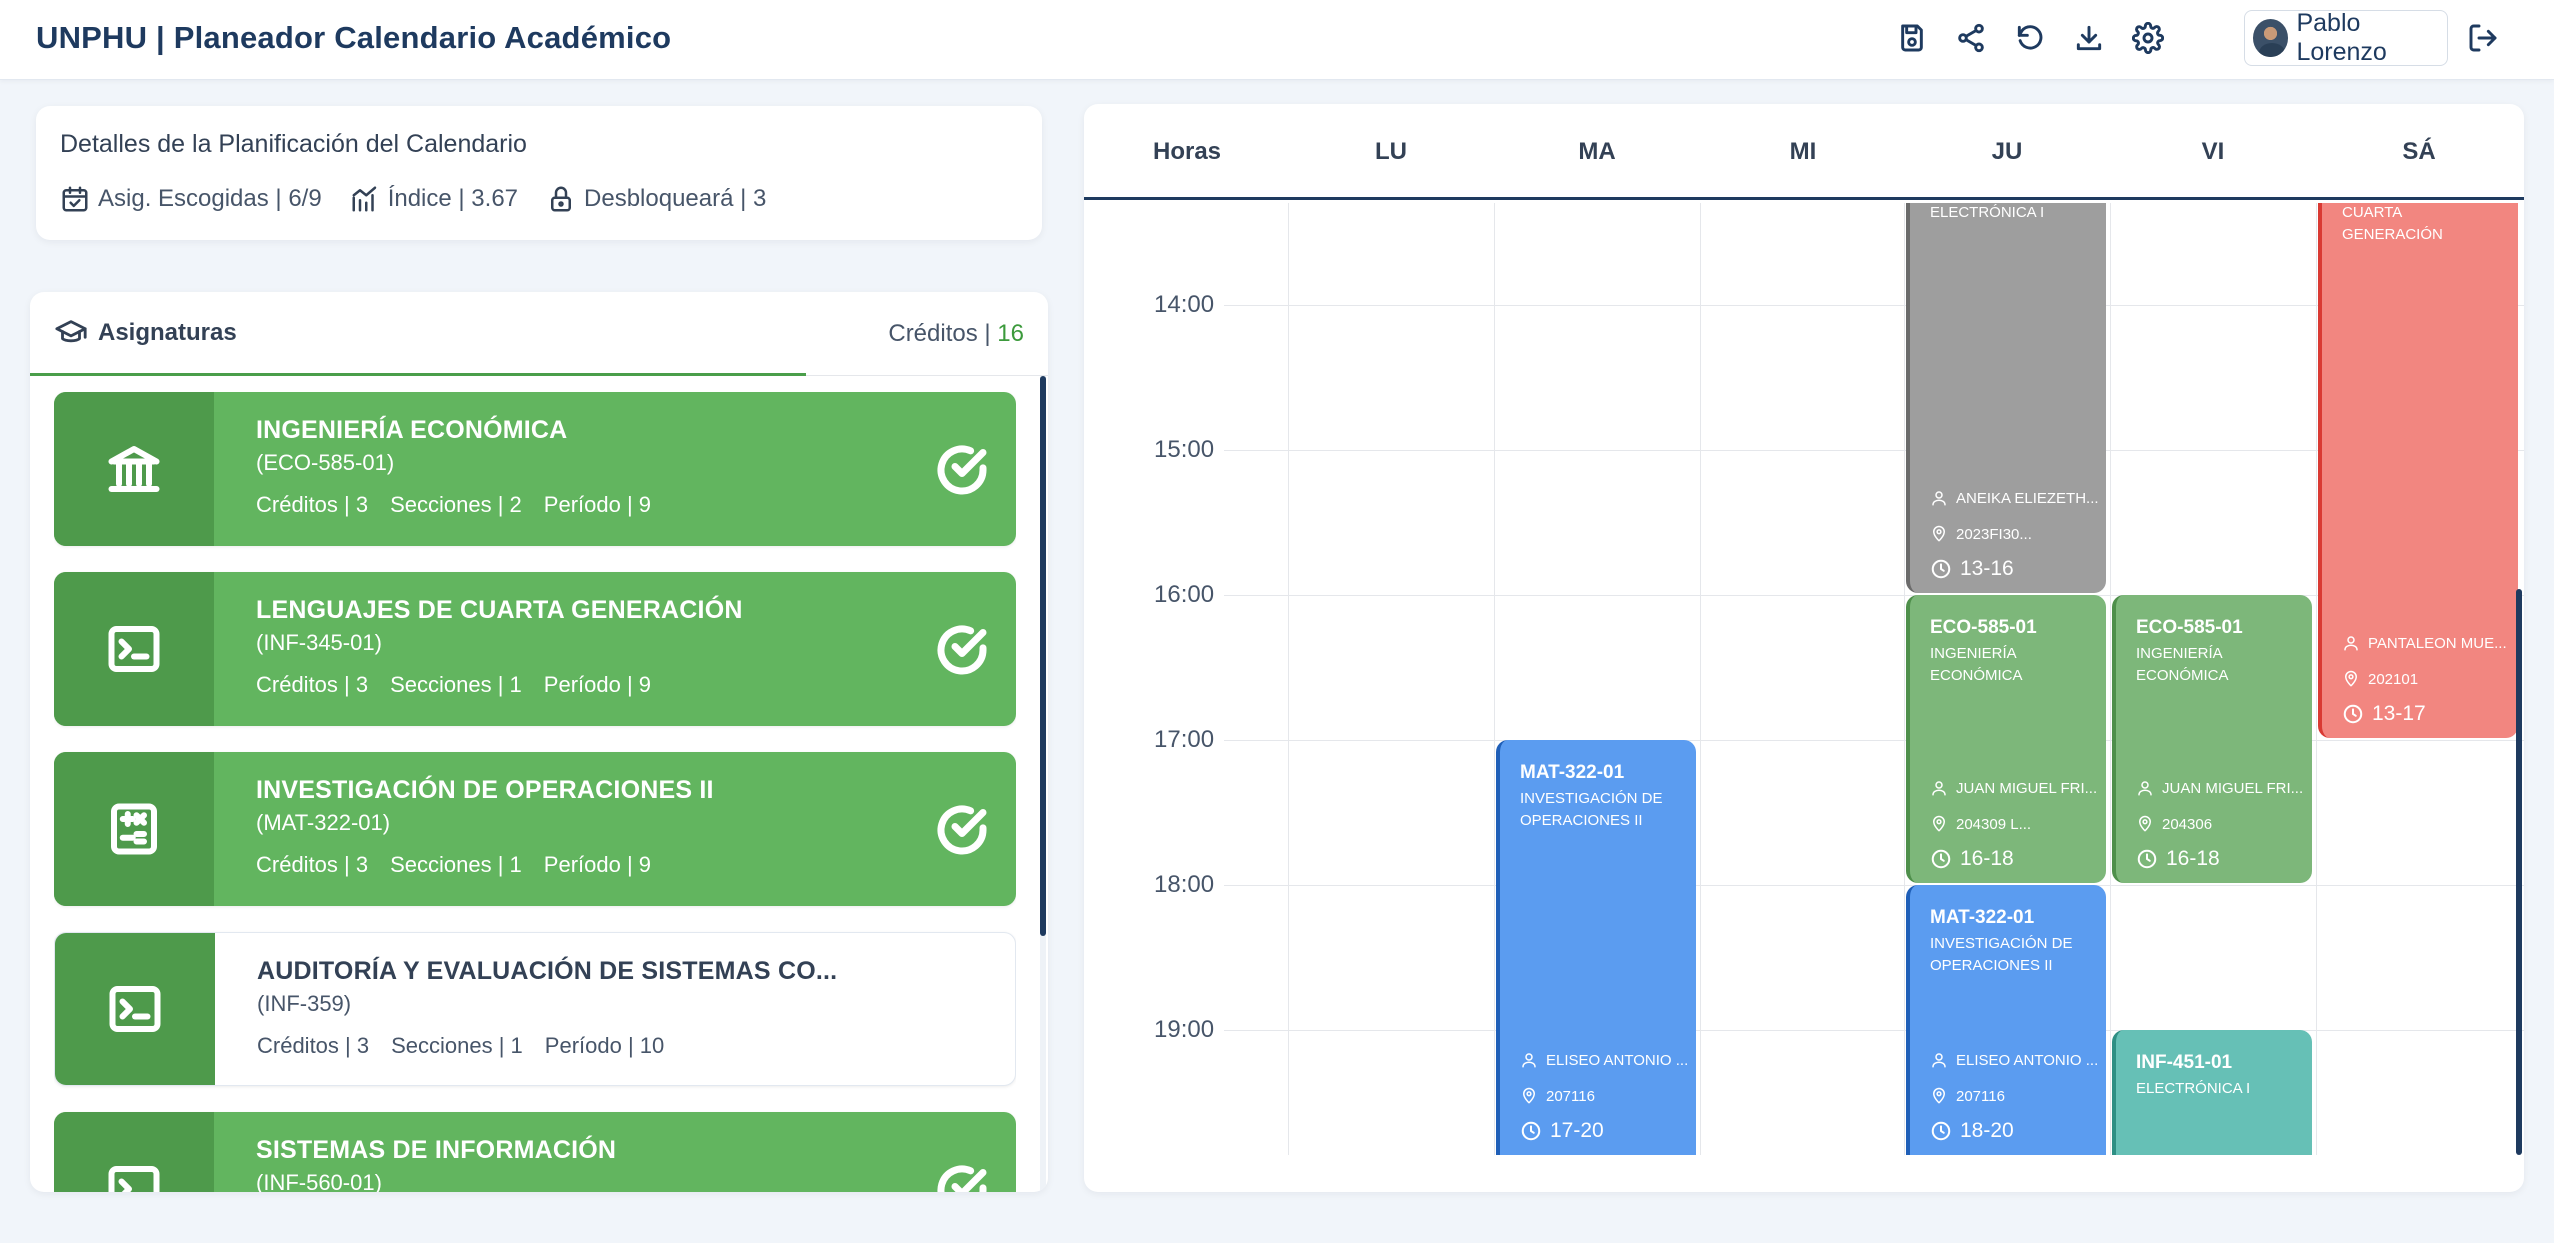 This screenshot has width=2554, height=1243. I want to click on calculator-icon, so click(134, 829).